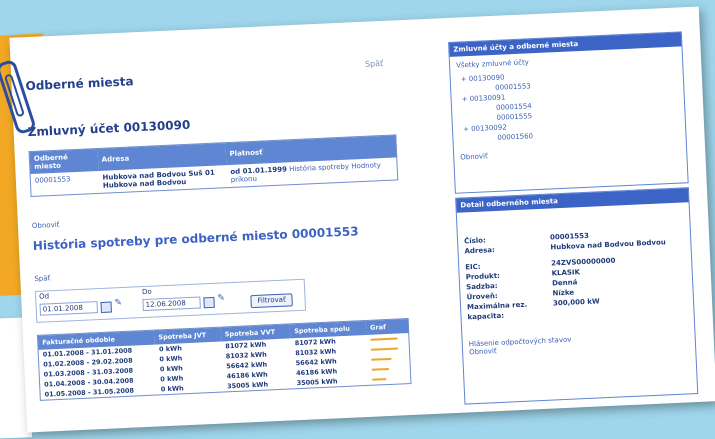  I want to click on col-header-place: Odberné miesto, so click(64, 161).